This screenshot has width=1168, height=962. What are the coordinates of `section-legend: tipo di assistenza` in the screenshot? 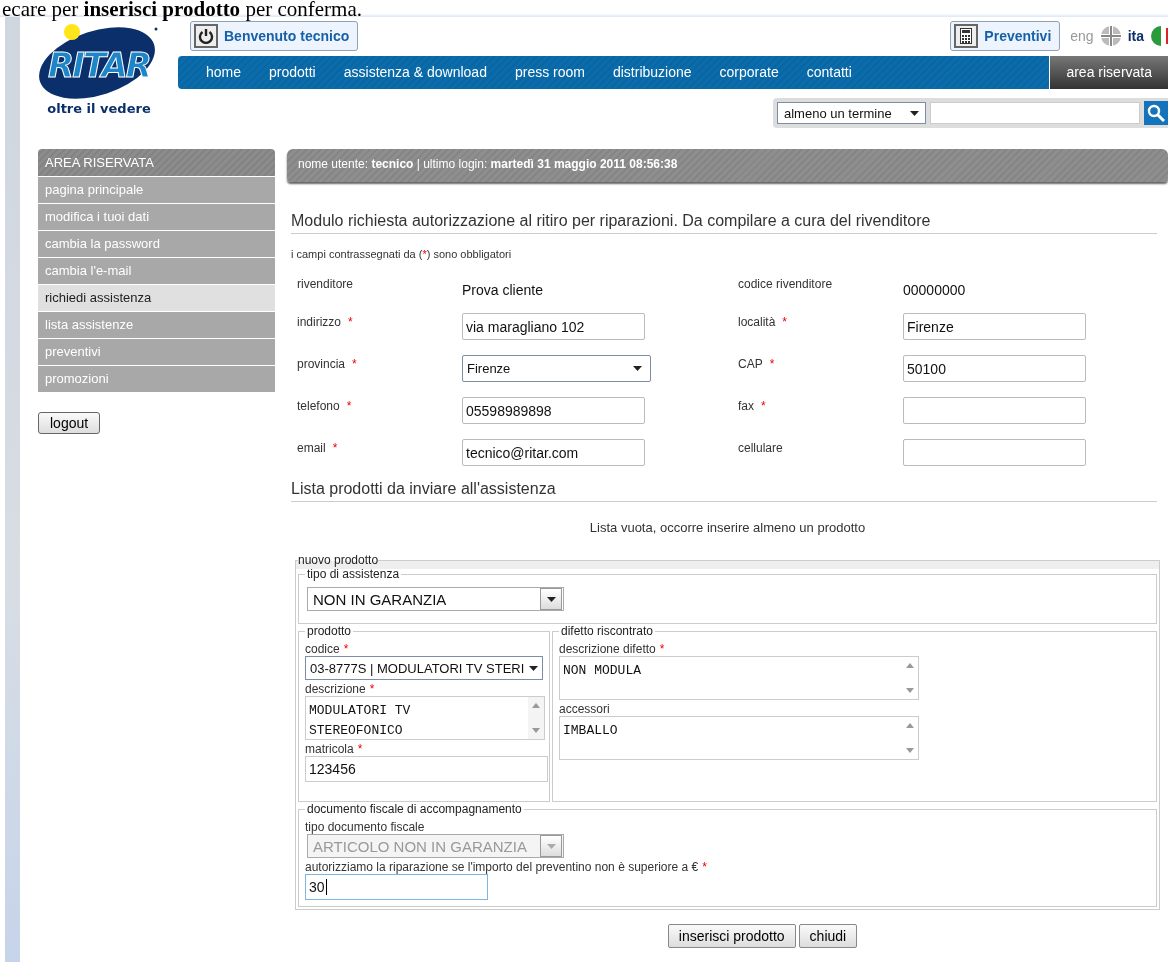 It's located at (353, 574).